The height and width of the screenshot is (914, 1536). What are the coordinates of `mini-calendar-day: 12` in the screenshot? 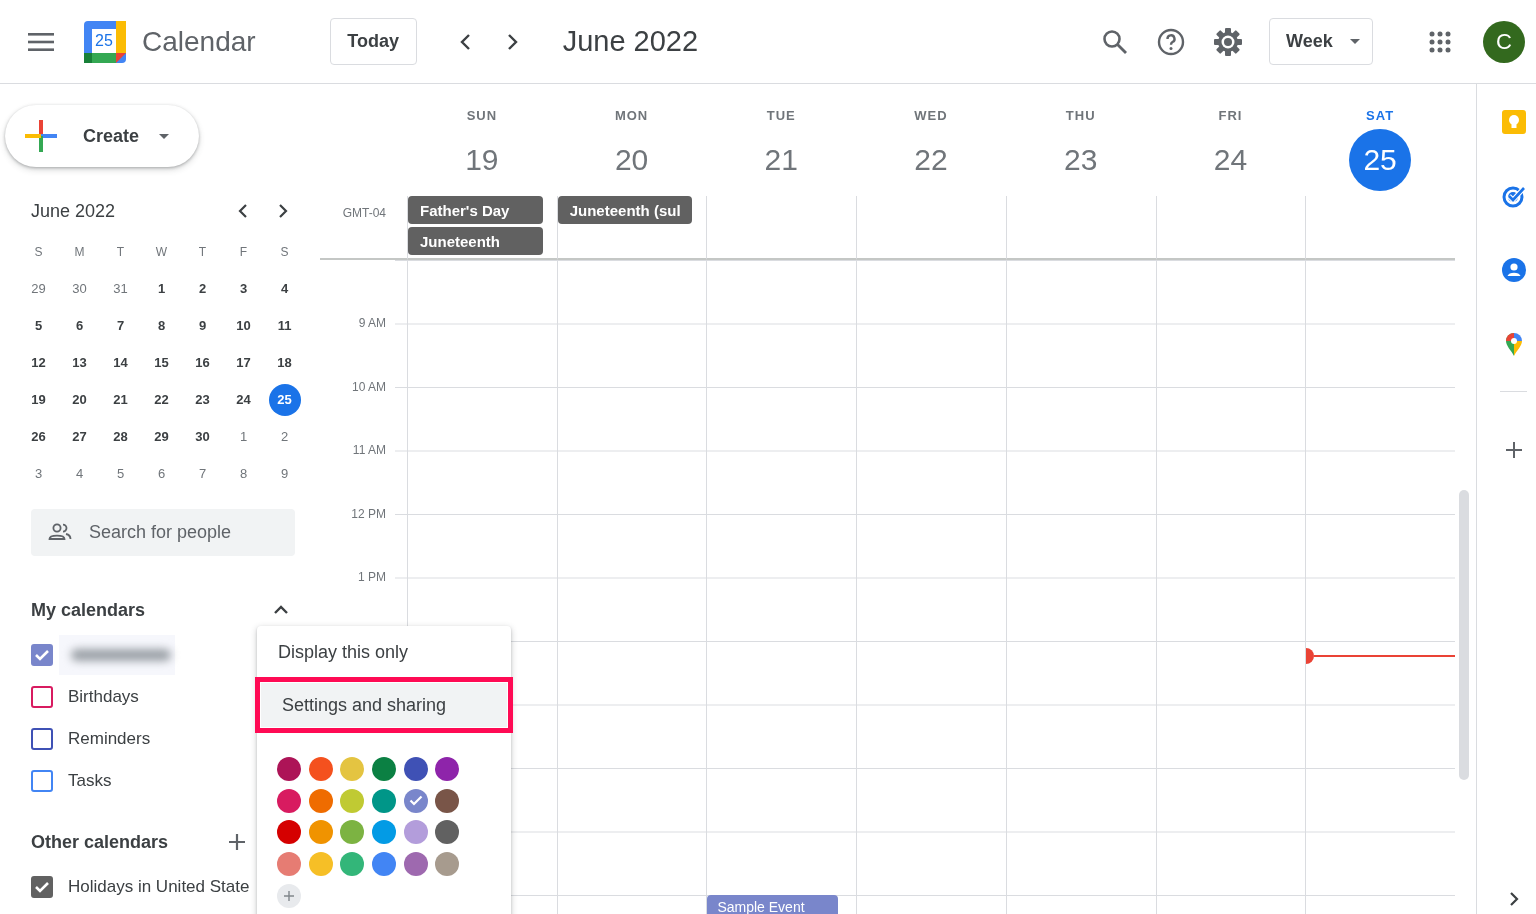 It's located at (38, 362).